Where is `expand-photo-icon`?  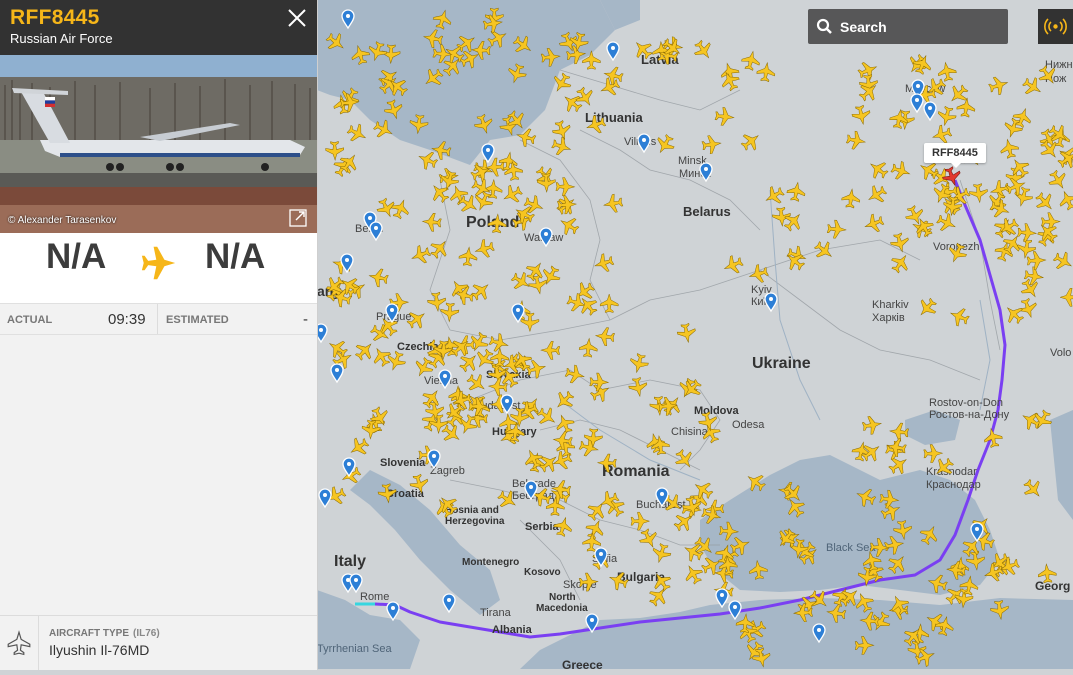
expand-photo-icon is located at coordinates (298, 218).